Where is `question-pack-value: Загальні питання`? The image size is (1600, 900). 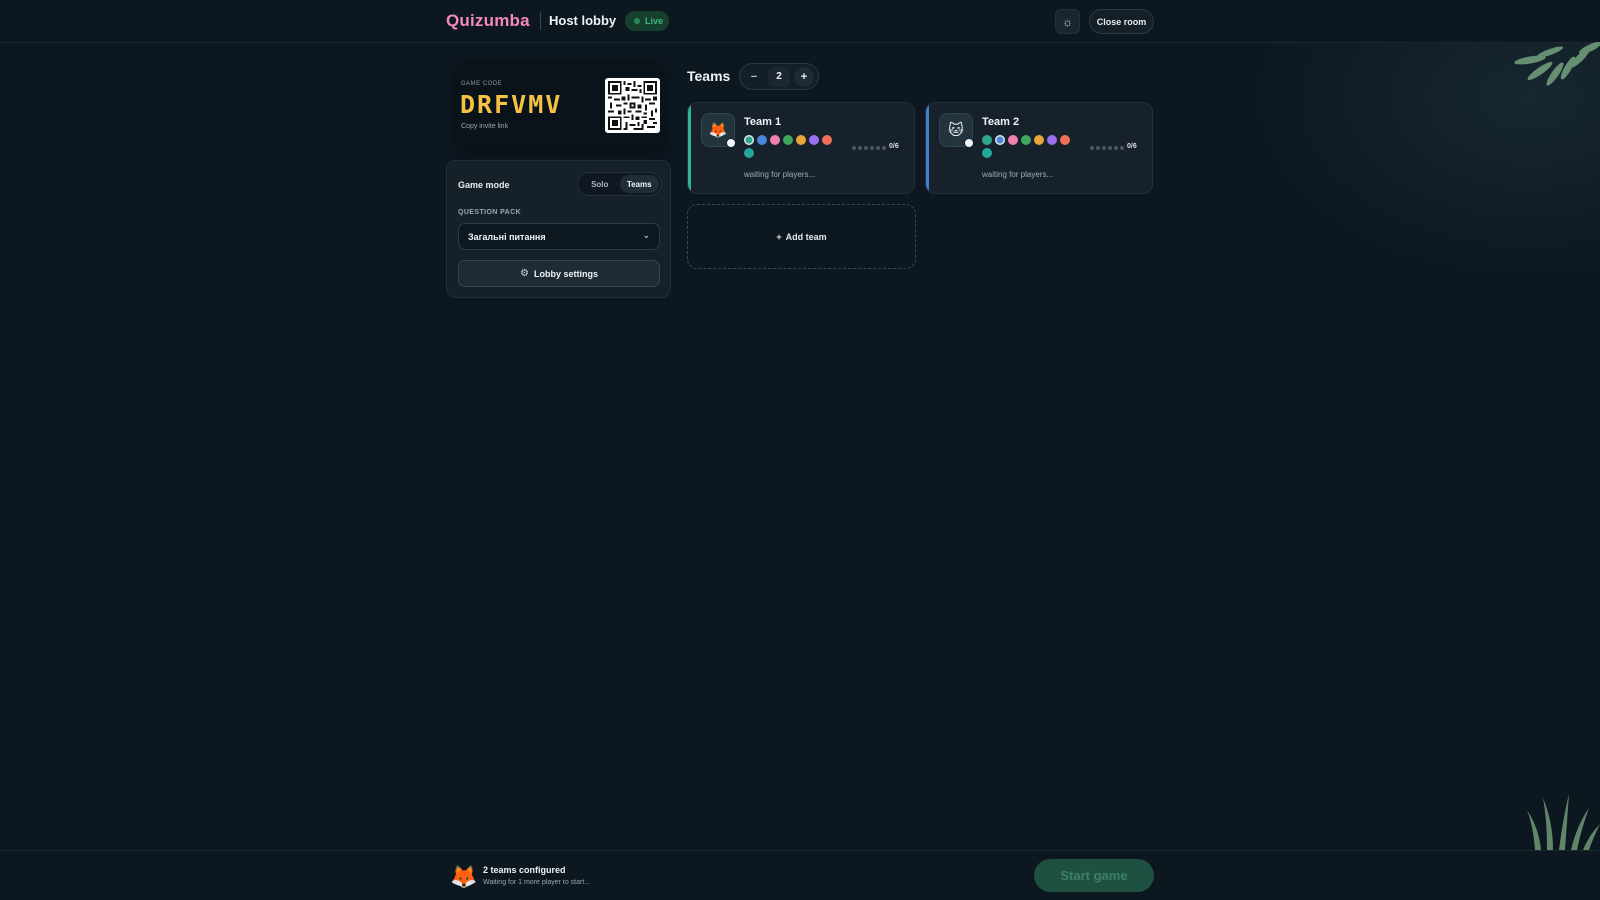 question-pack-value: Загальні питання is located at coordinates (507, 236).